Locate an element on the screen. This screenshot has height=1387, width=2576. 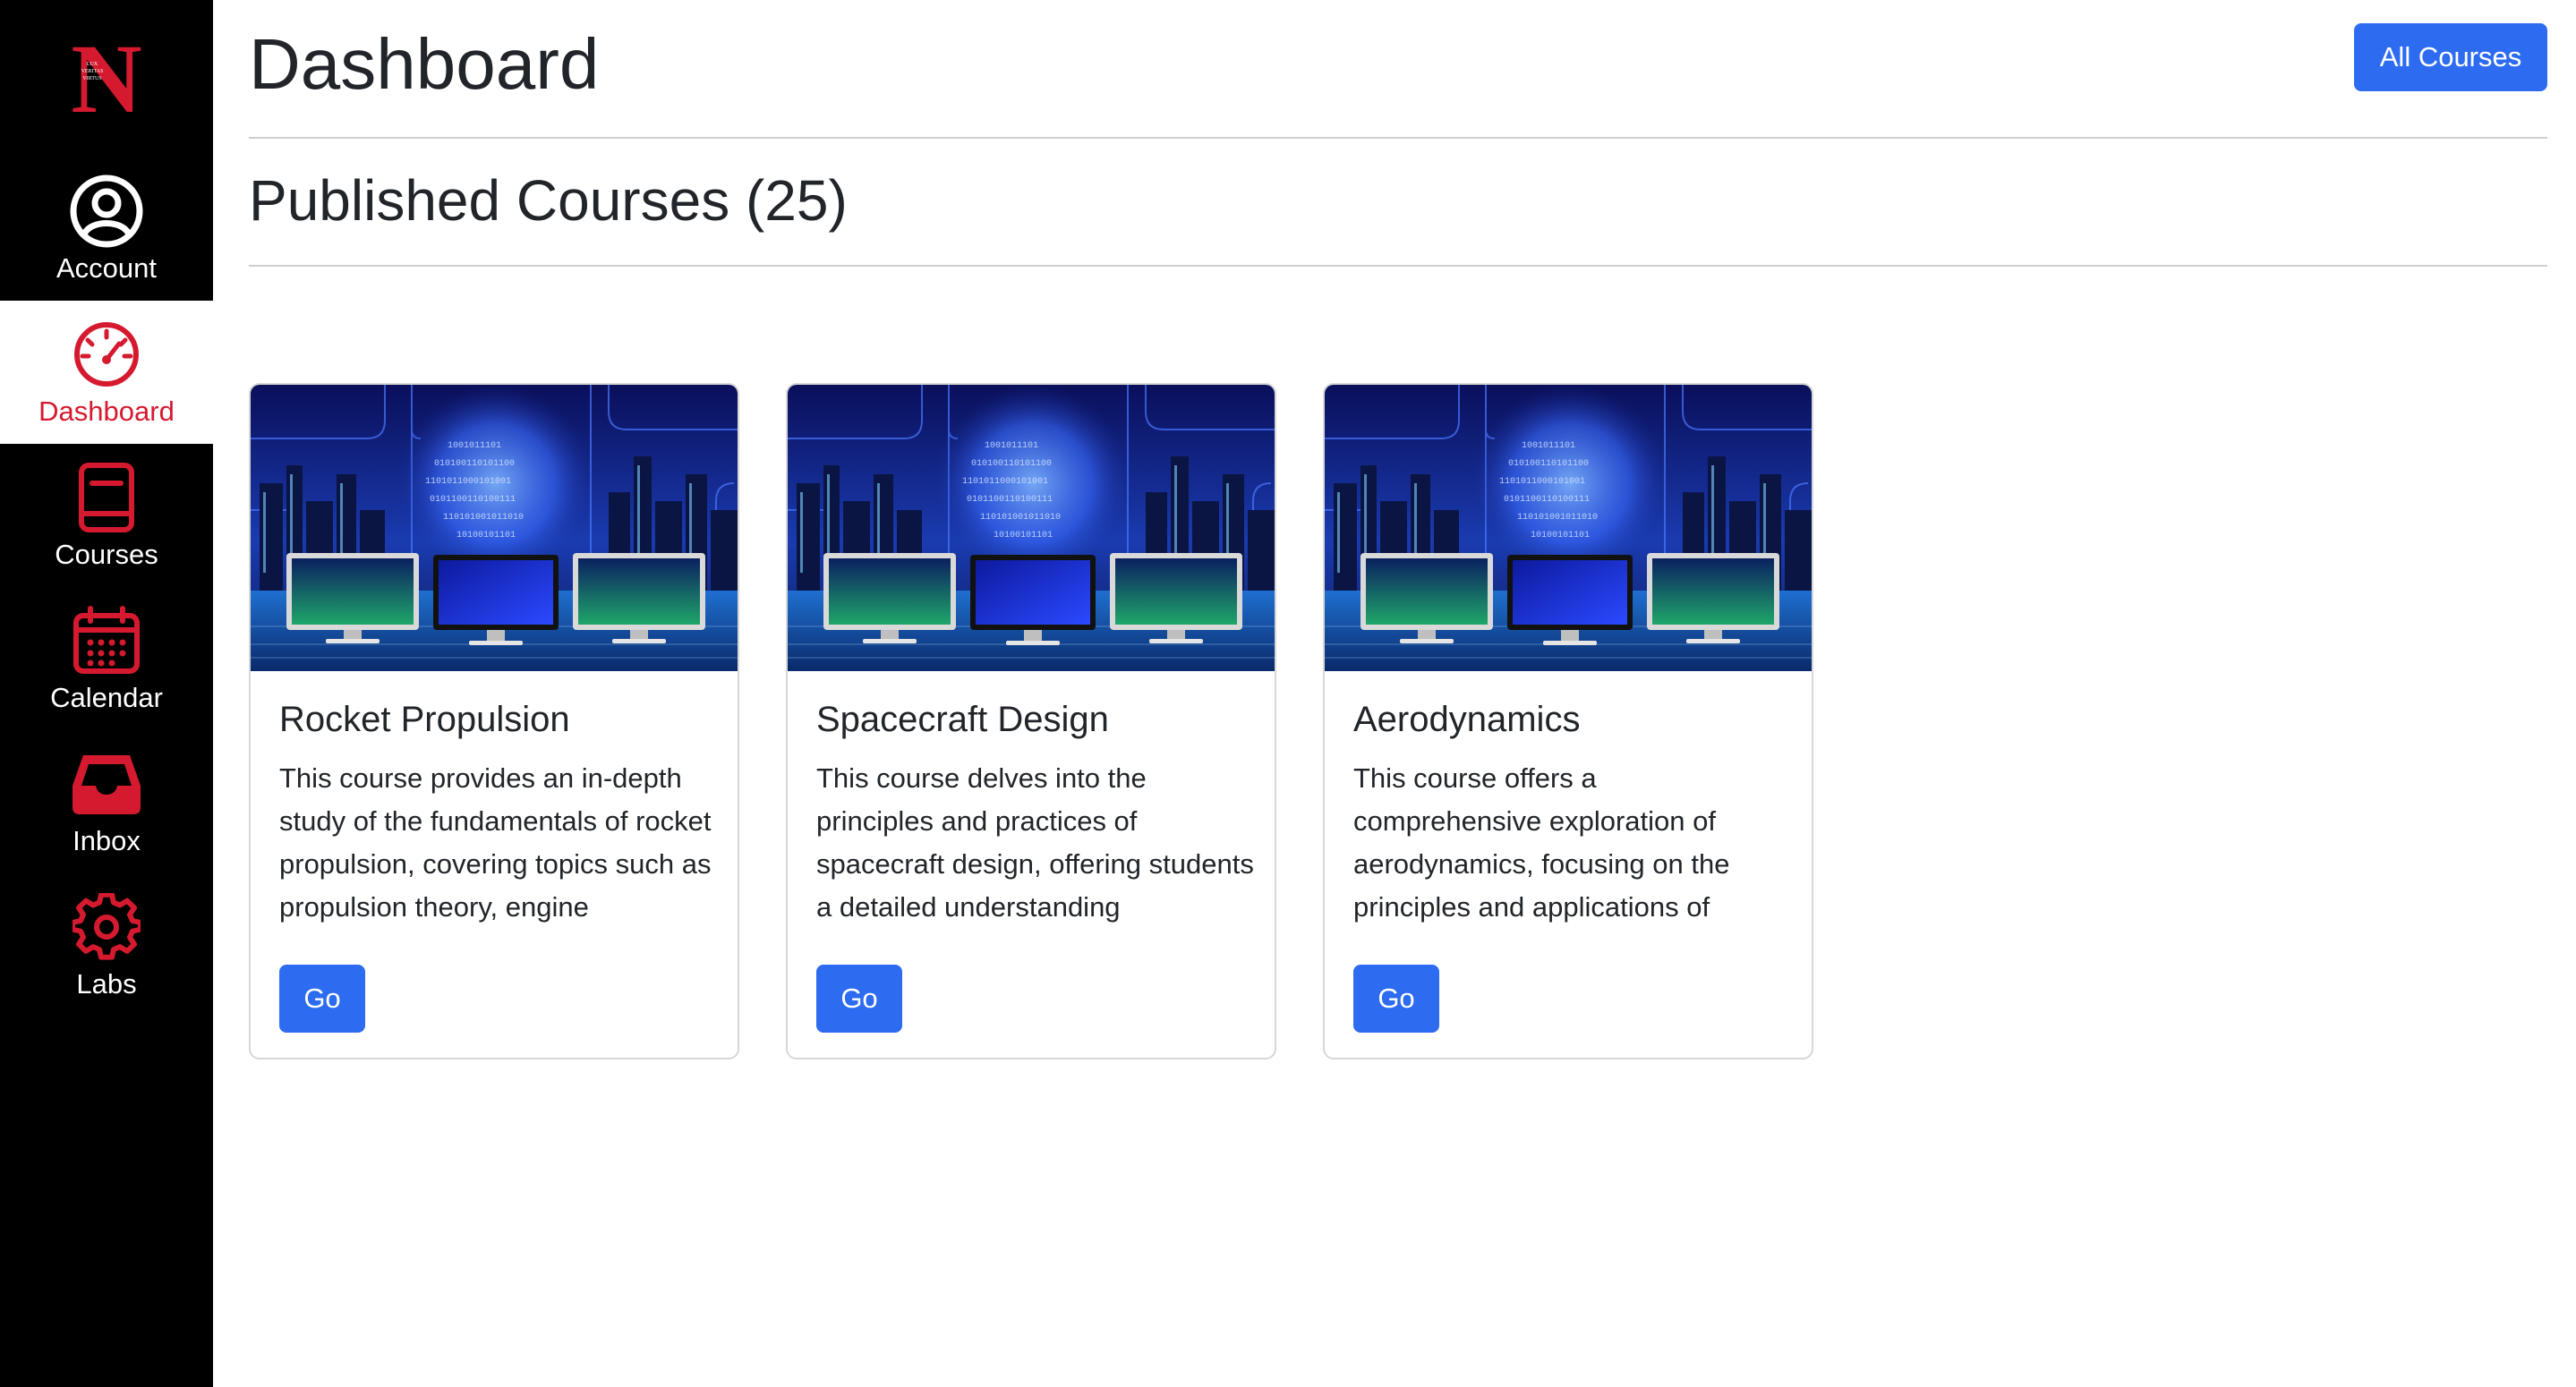
sidebar-item-dashboard: Dashboard is located at coordinates (106, 373).